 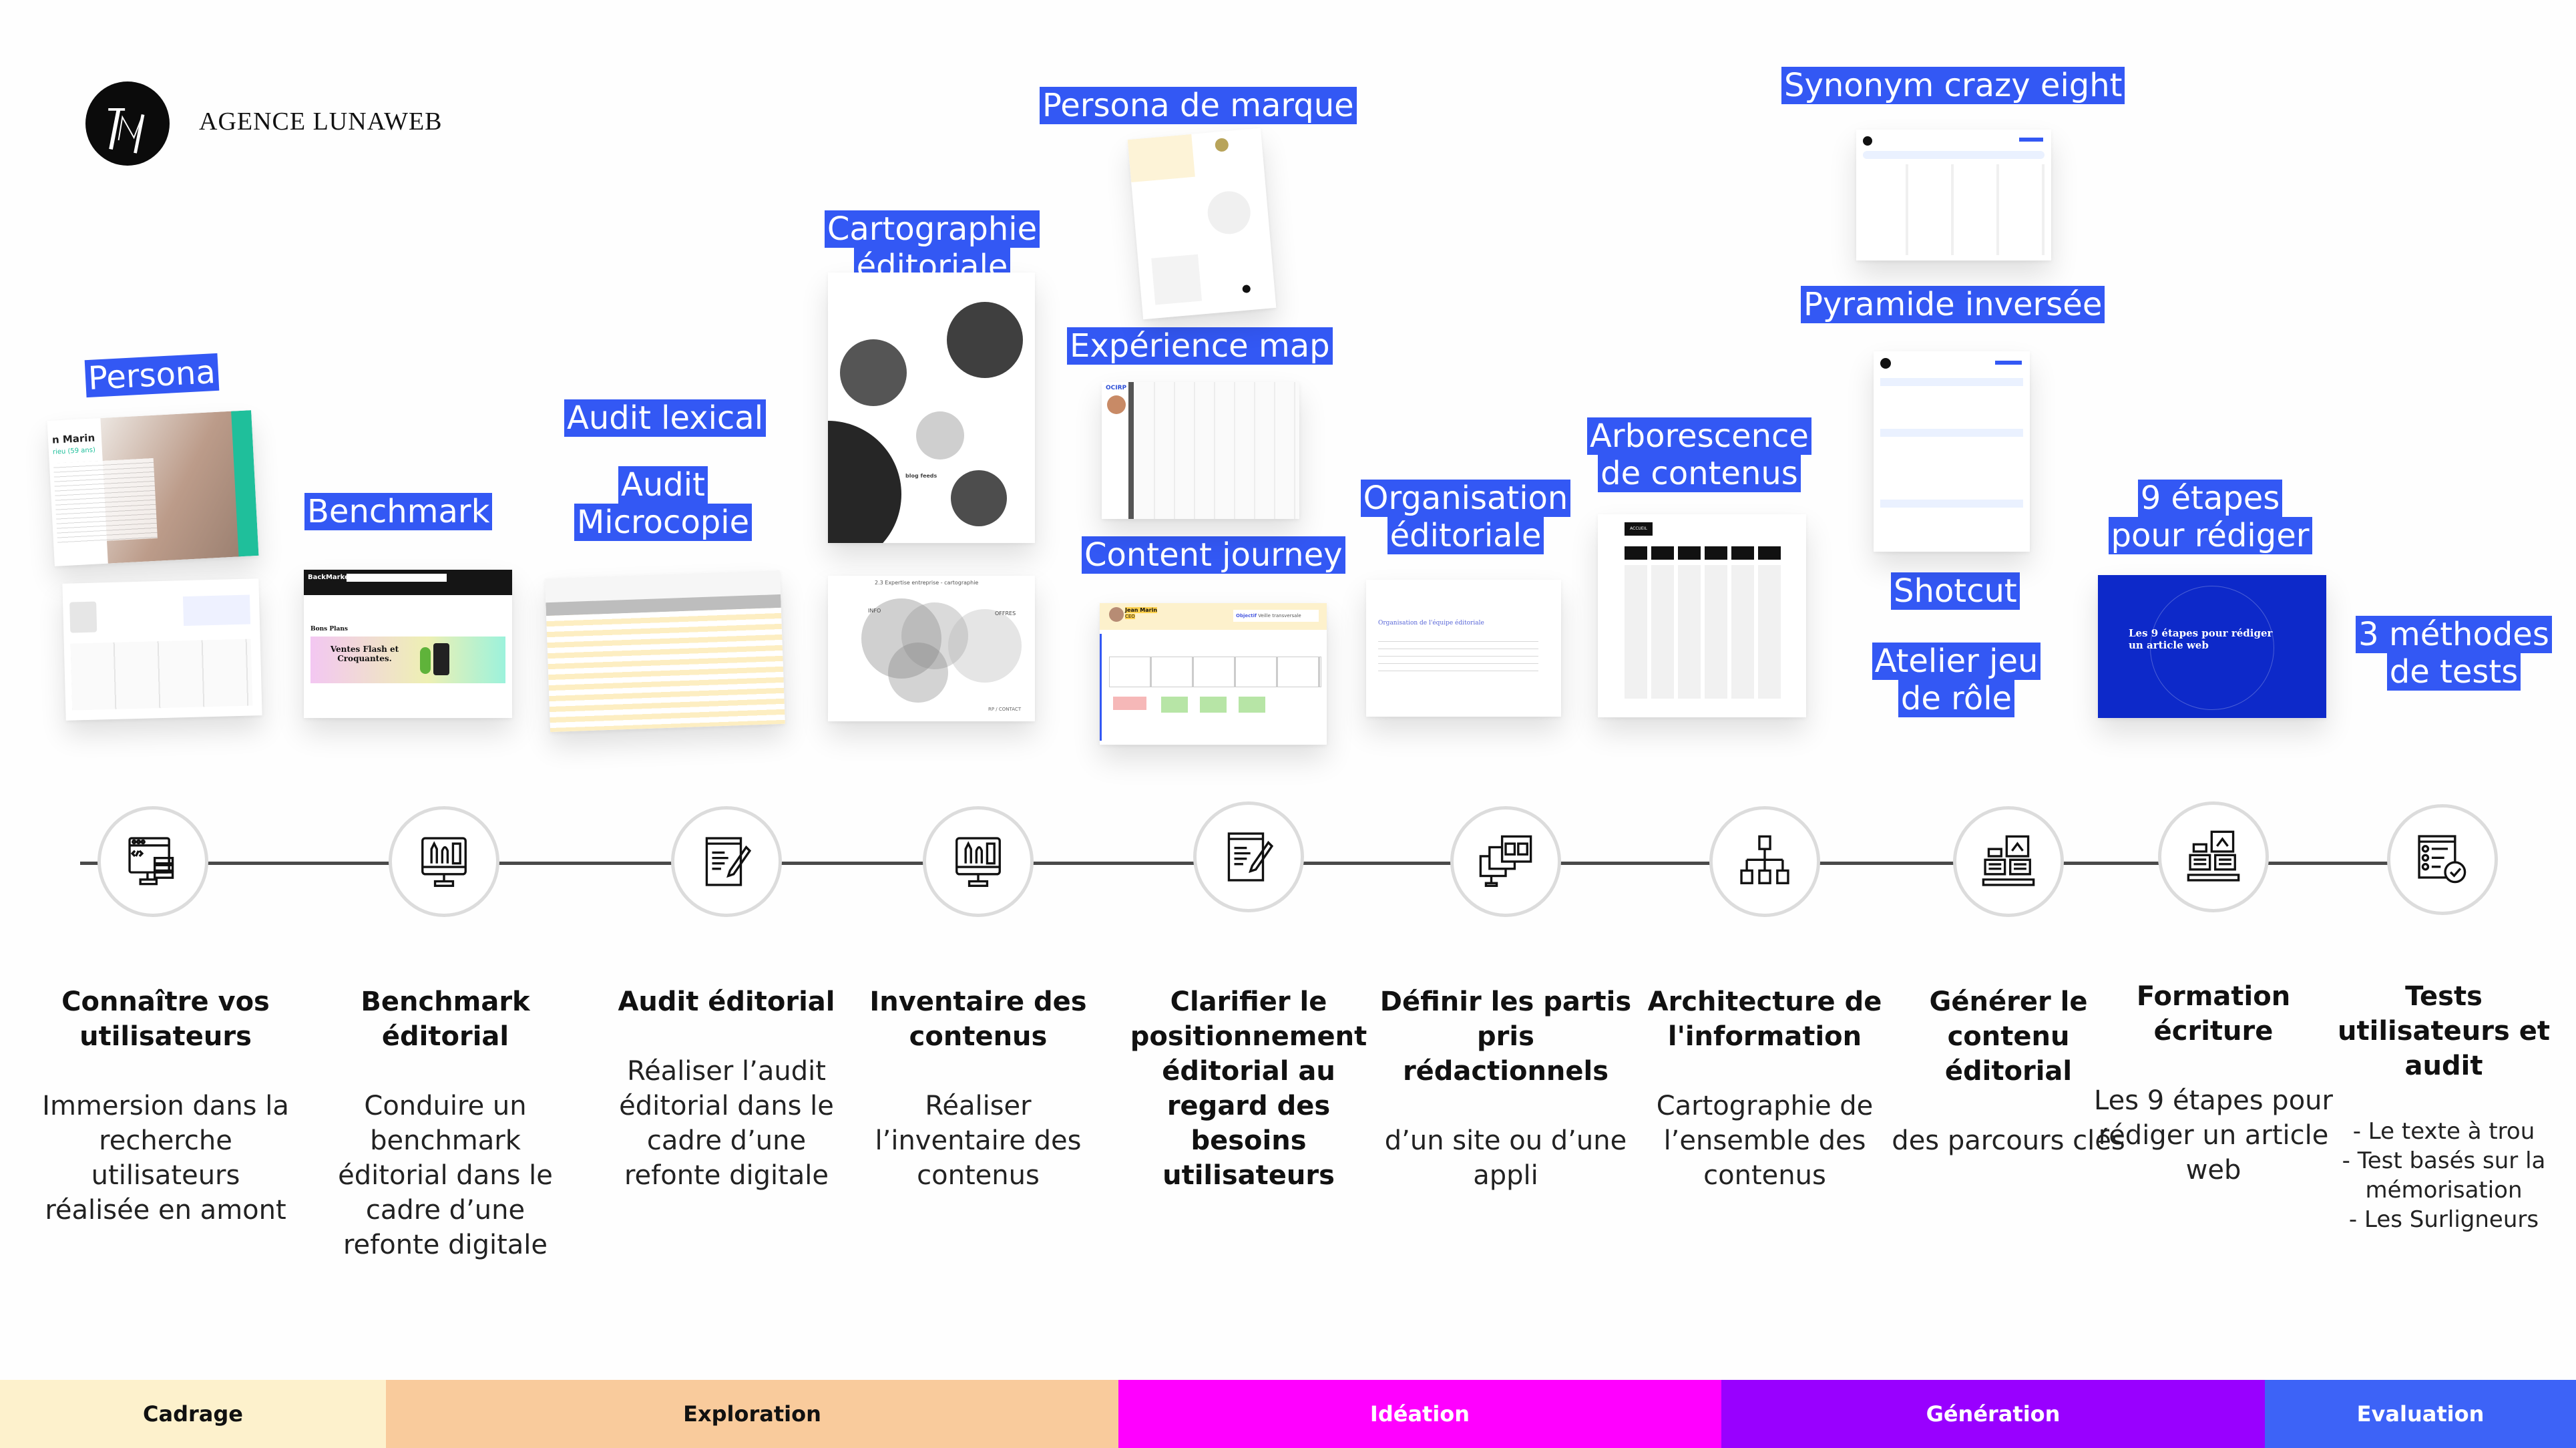 I want to click on step-title: Inventaire des contenus, so click(x=978, y=1019).